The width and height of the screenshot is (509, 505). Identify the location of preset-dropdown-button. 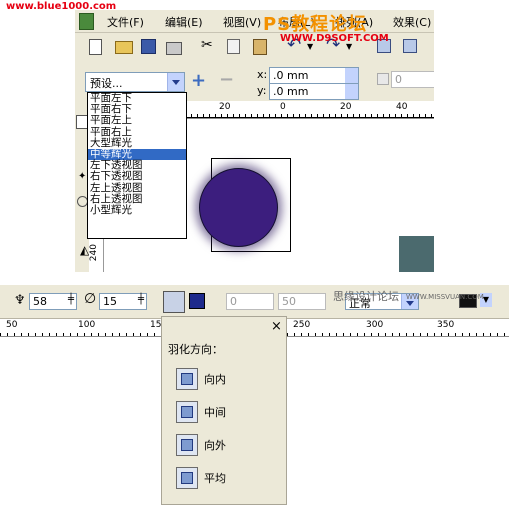
(175, 82).